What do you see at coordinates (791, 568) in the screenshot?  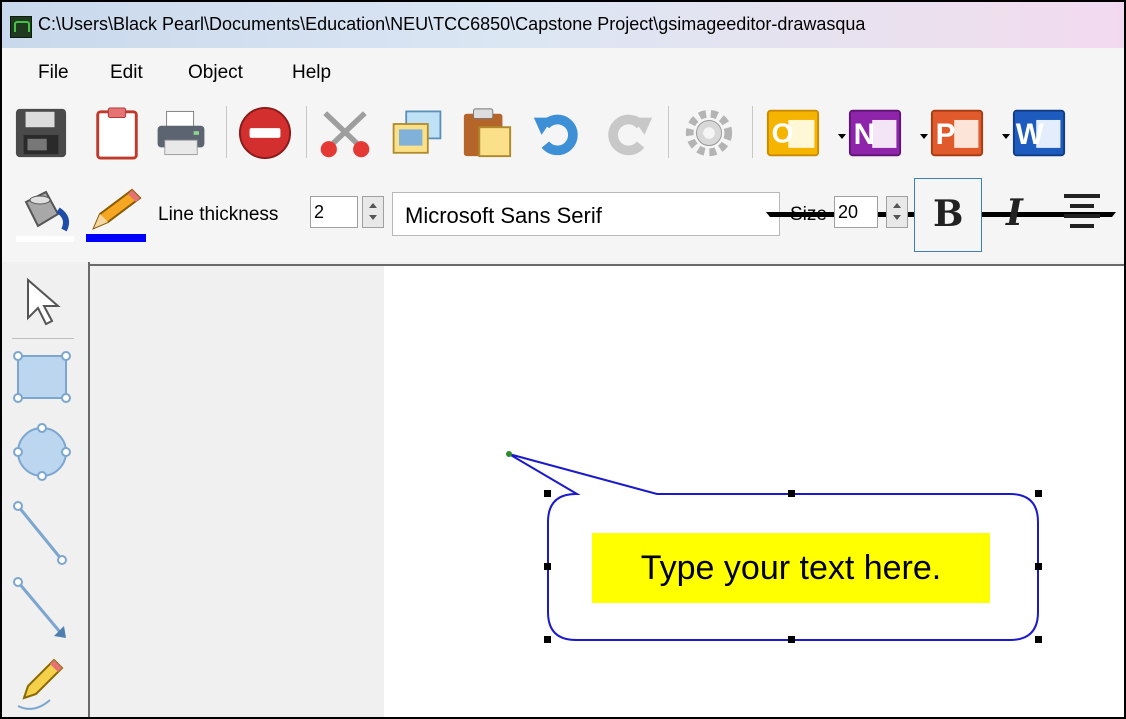 I see `callout-text: Type your text here.` at bounding box center [791, 568].